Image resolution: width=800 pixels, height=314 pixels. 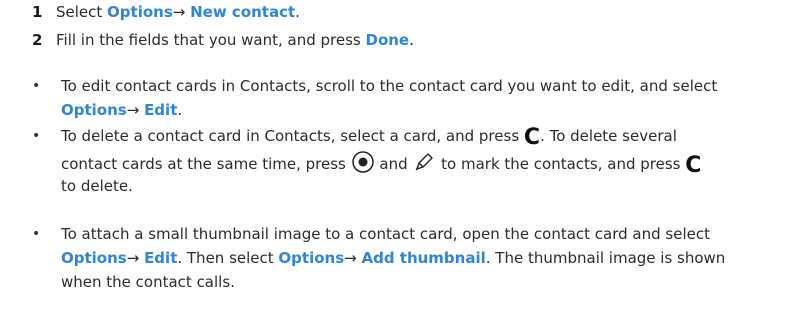 What do you see at coordinates (37, 40) in the screenshot?
I see `step-number: 2` at bounding box center [37, 40].